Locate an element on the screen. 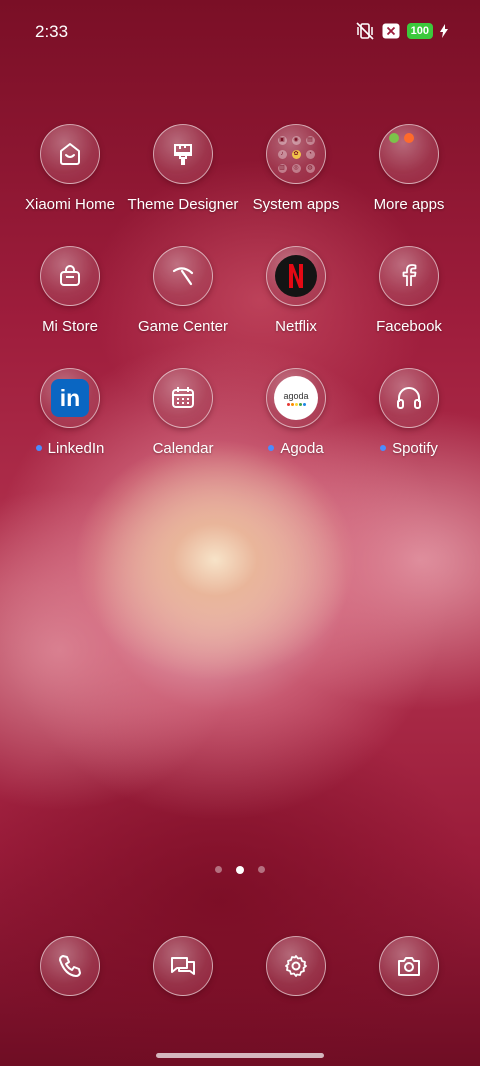 The width and height of the screenshot is (480, 1066). dock-camera is located at coordinates (409, 966).